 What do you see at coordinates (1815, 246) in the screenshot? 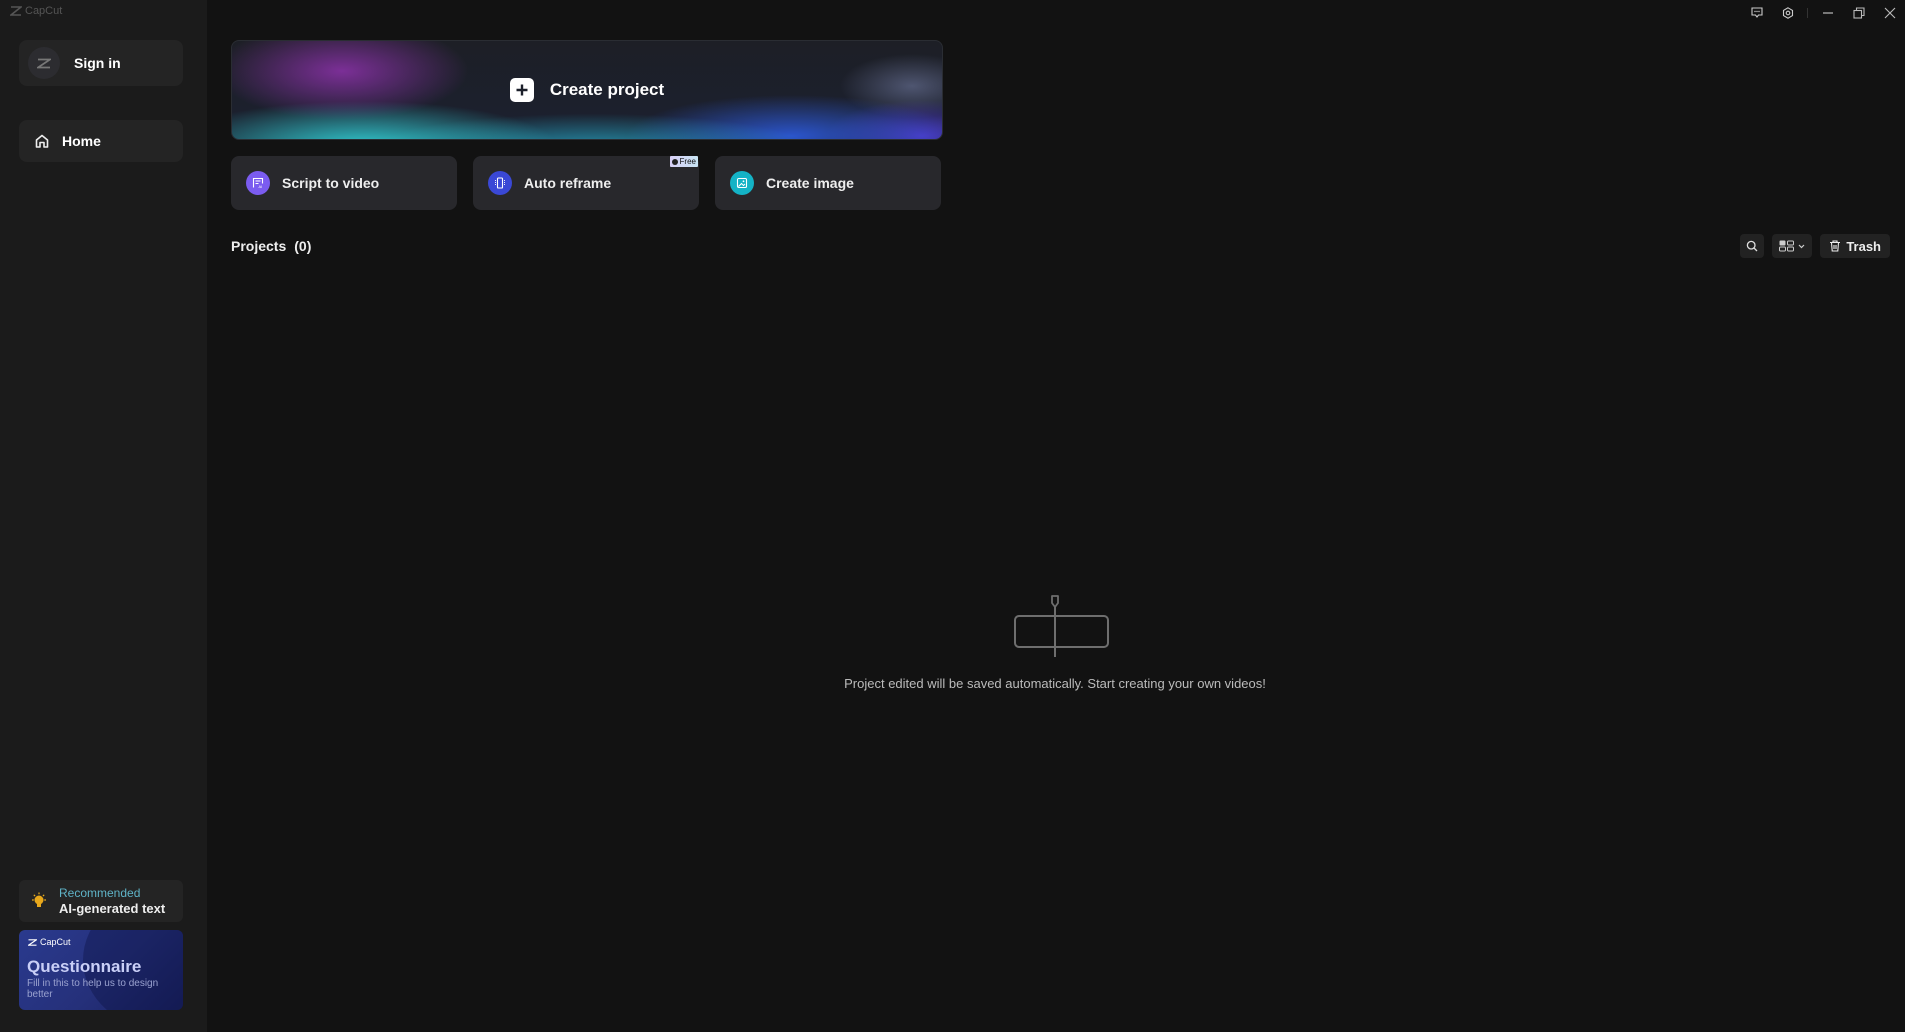
I see `projects-toolbar: Trash` at bounding box center [1815, 246].